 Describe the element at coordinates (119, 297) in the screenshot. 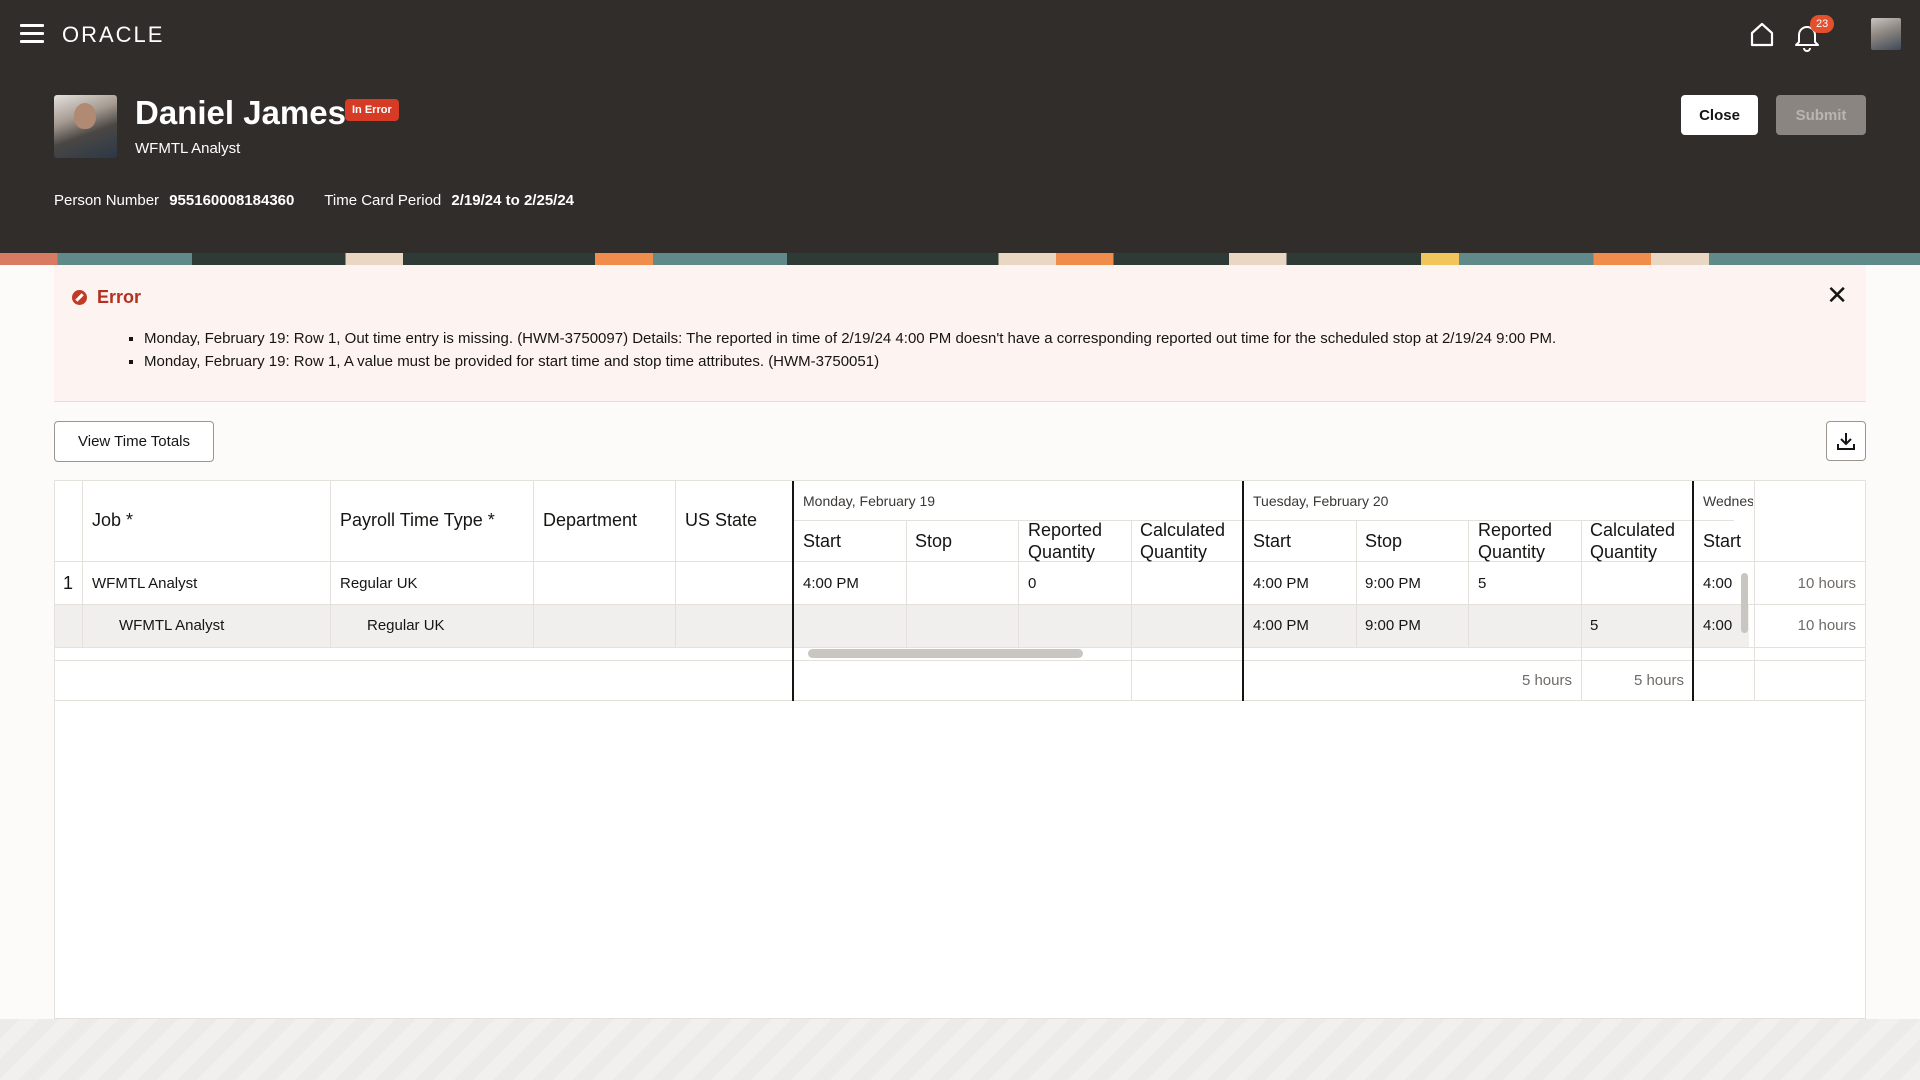

I see `error-title: Error` at that location.